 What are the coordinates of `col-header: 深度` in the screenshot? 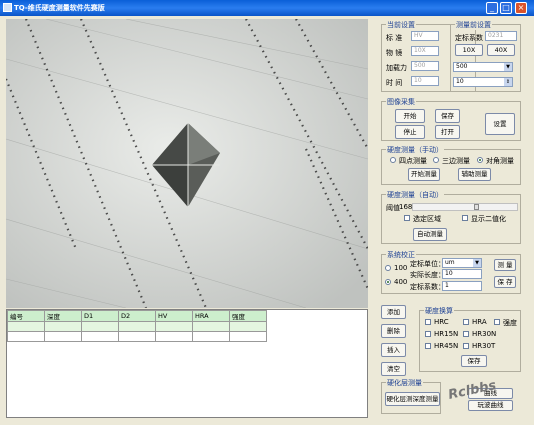 It's located at (63, 316).